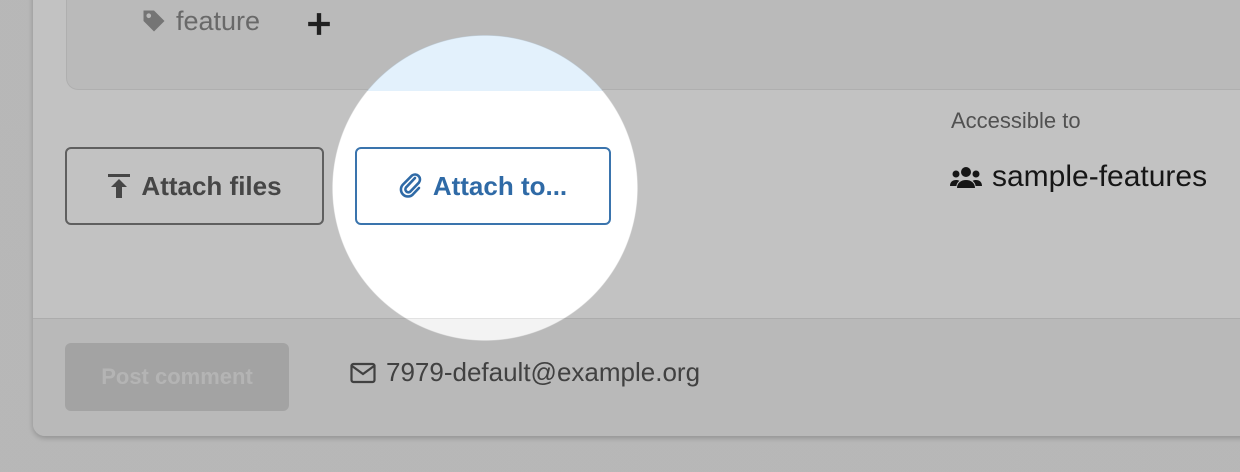 The height and width of the screenshot is (472, 1240). I want to click on access-group: sample-features, so click(1078, 177).